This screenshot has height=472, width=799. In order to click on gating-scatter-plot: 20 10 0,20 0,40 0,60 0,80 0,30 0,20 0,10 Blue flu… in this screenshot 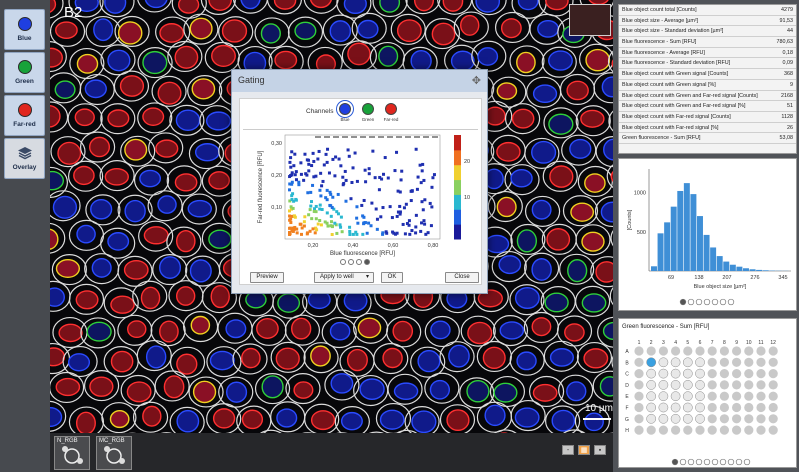, I will do `click(361, 196)`.